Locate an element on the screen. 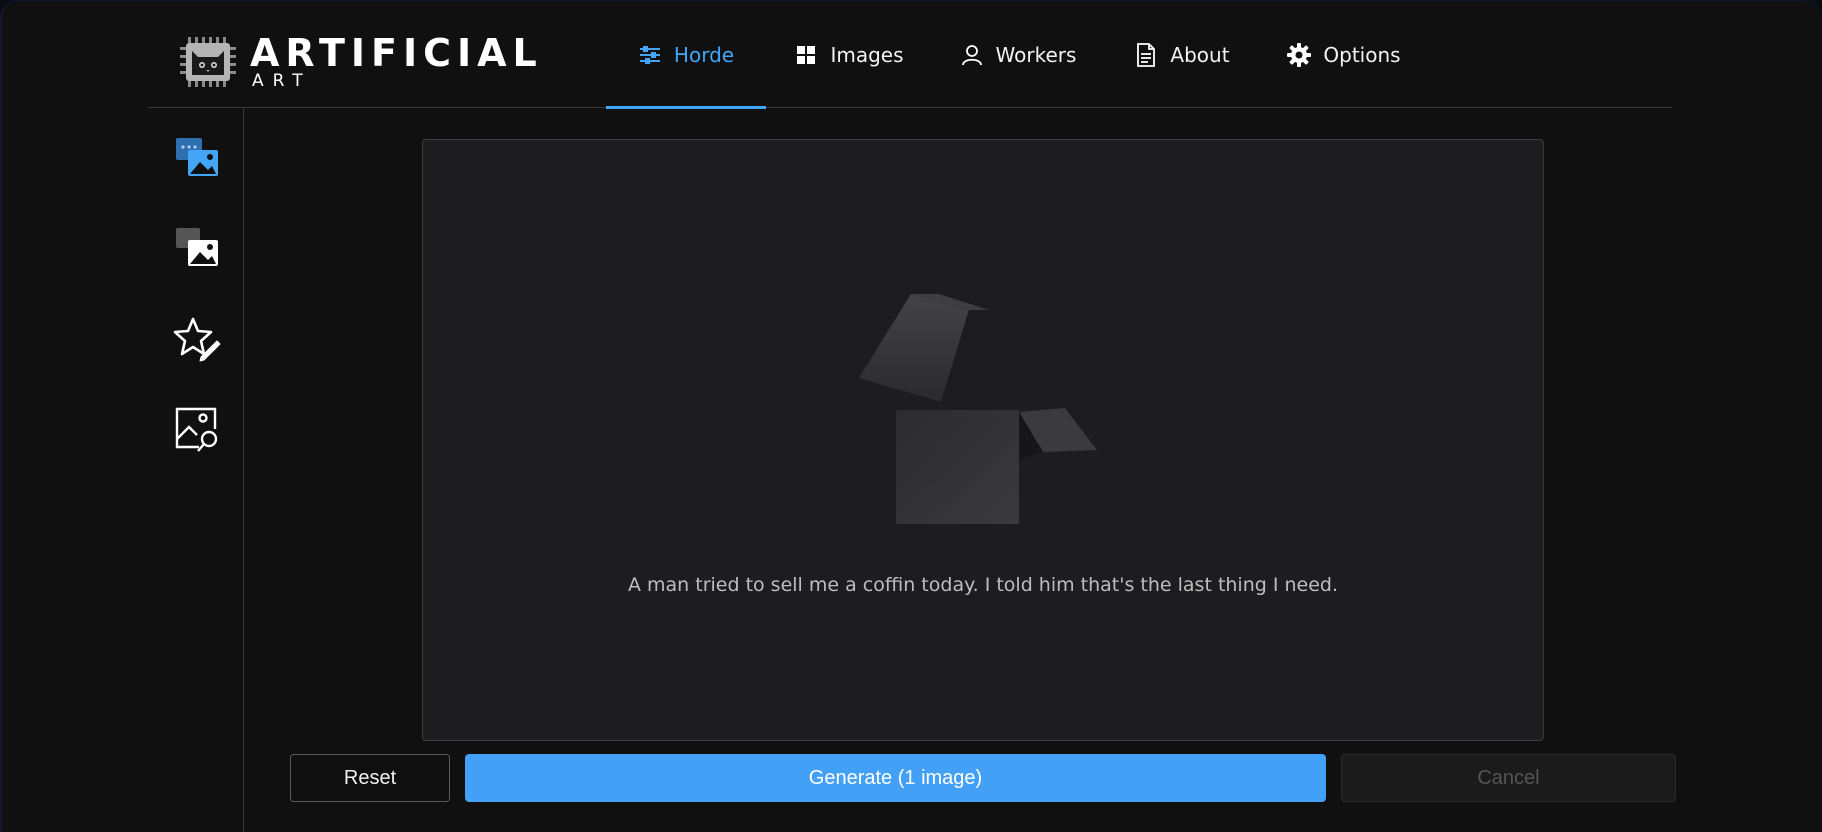 The height and width of the screenshot is (832, 1822). cancel-button: Cancel is located at coordinates (1508, 778).